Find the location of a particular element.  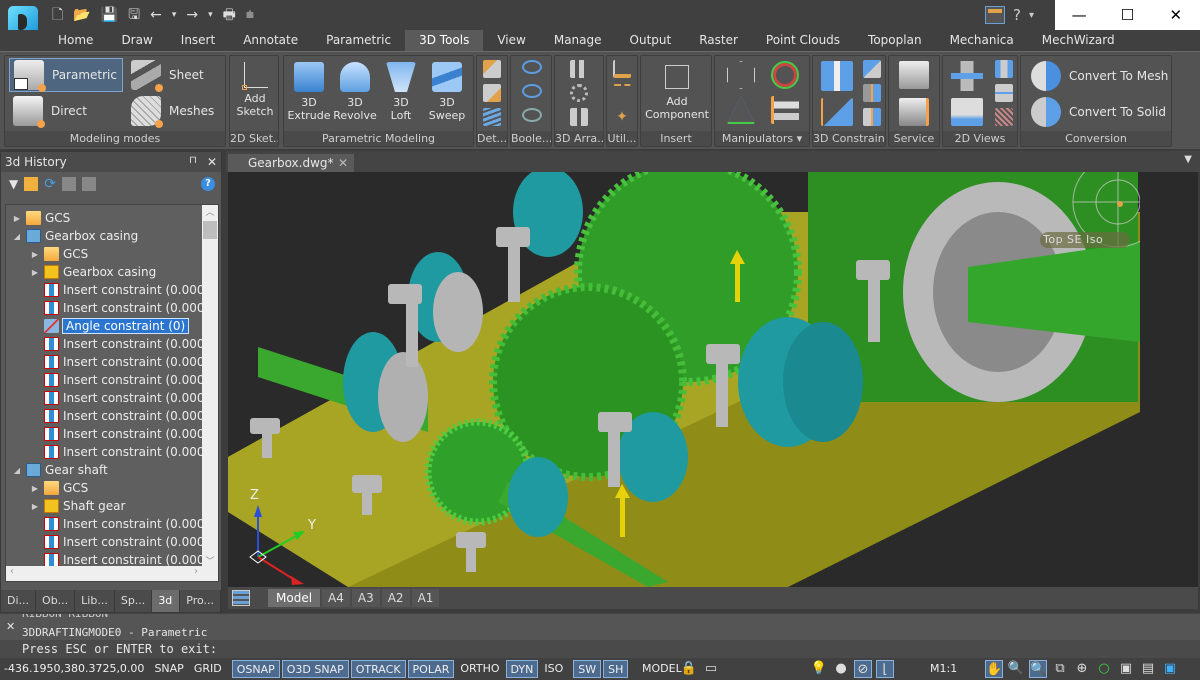

scale-readout: M1:1 is located at coordinates (943, 669).